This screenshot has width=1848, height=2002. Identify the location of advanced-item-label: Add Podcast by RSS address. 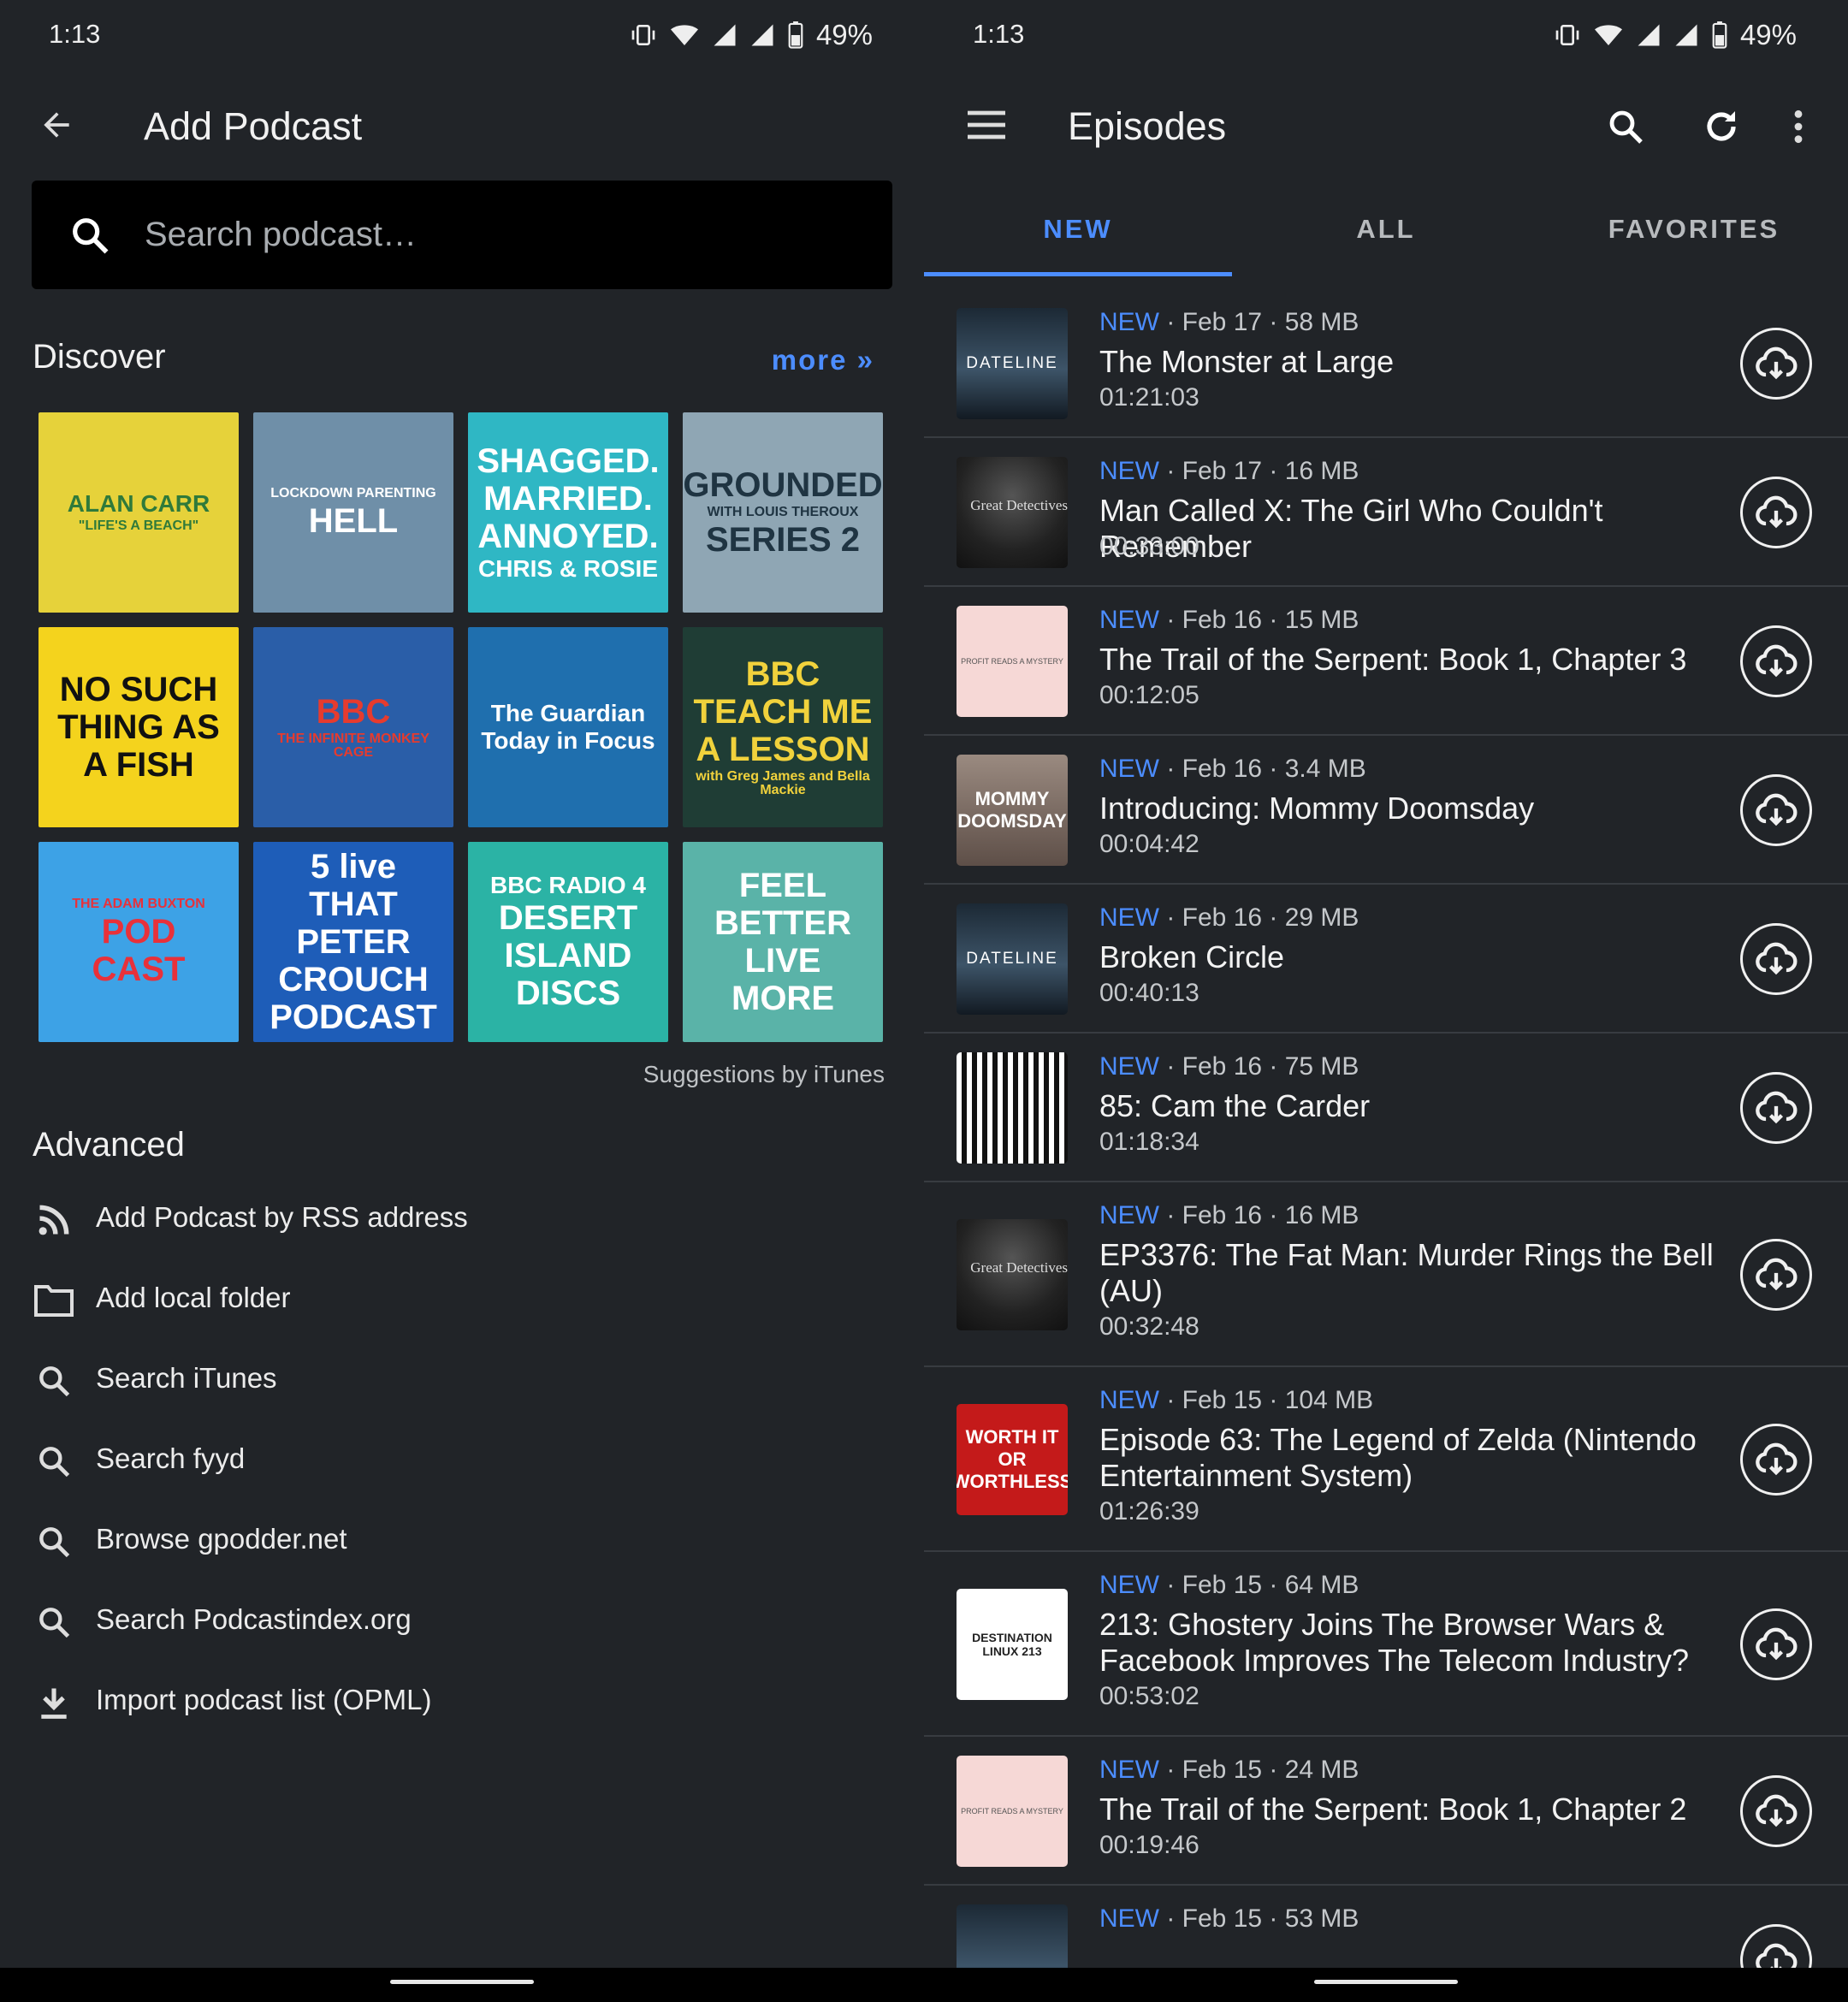
(282, 1217).